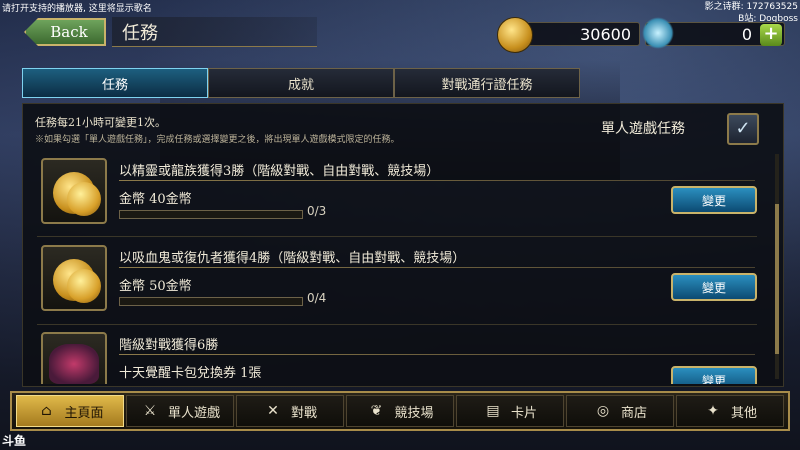 The width and height of the screenshot is (800, 450). Describe the element at coordinates (568, 35) in the screenshot. I see `gold-counter: 30600` at that location.